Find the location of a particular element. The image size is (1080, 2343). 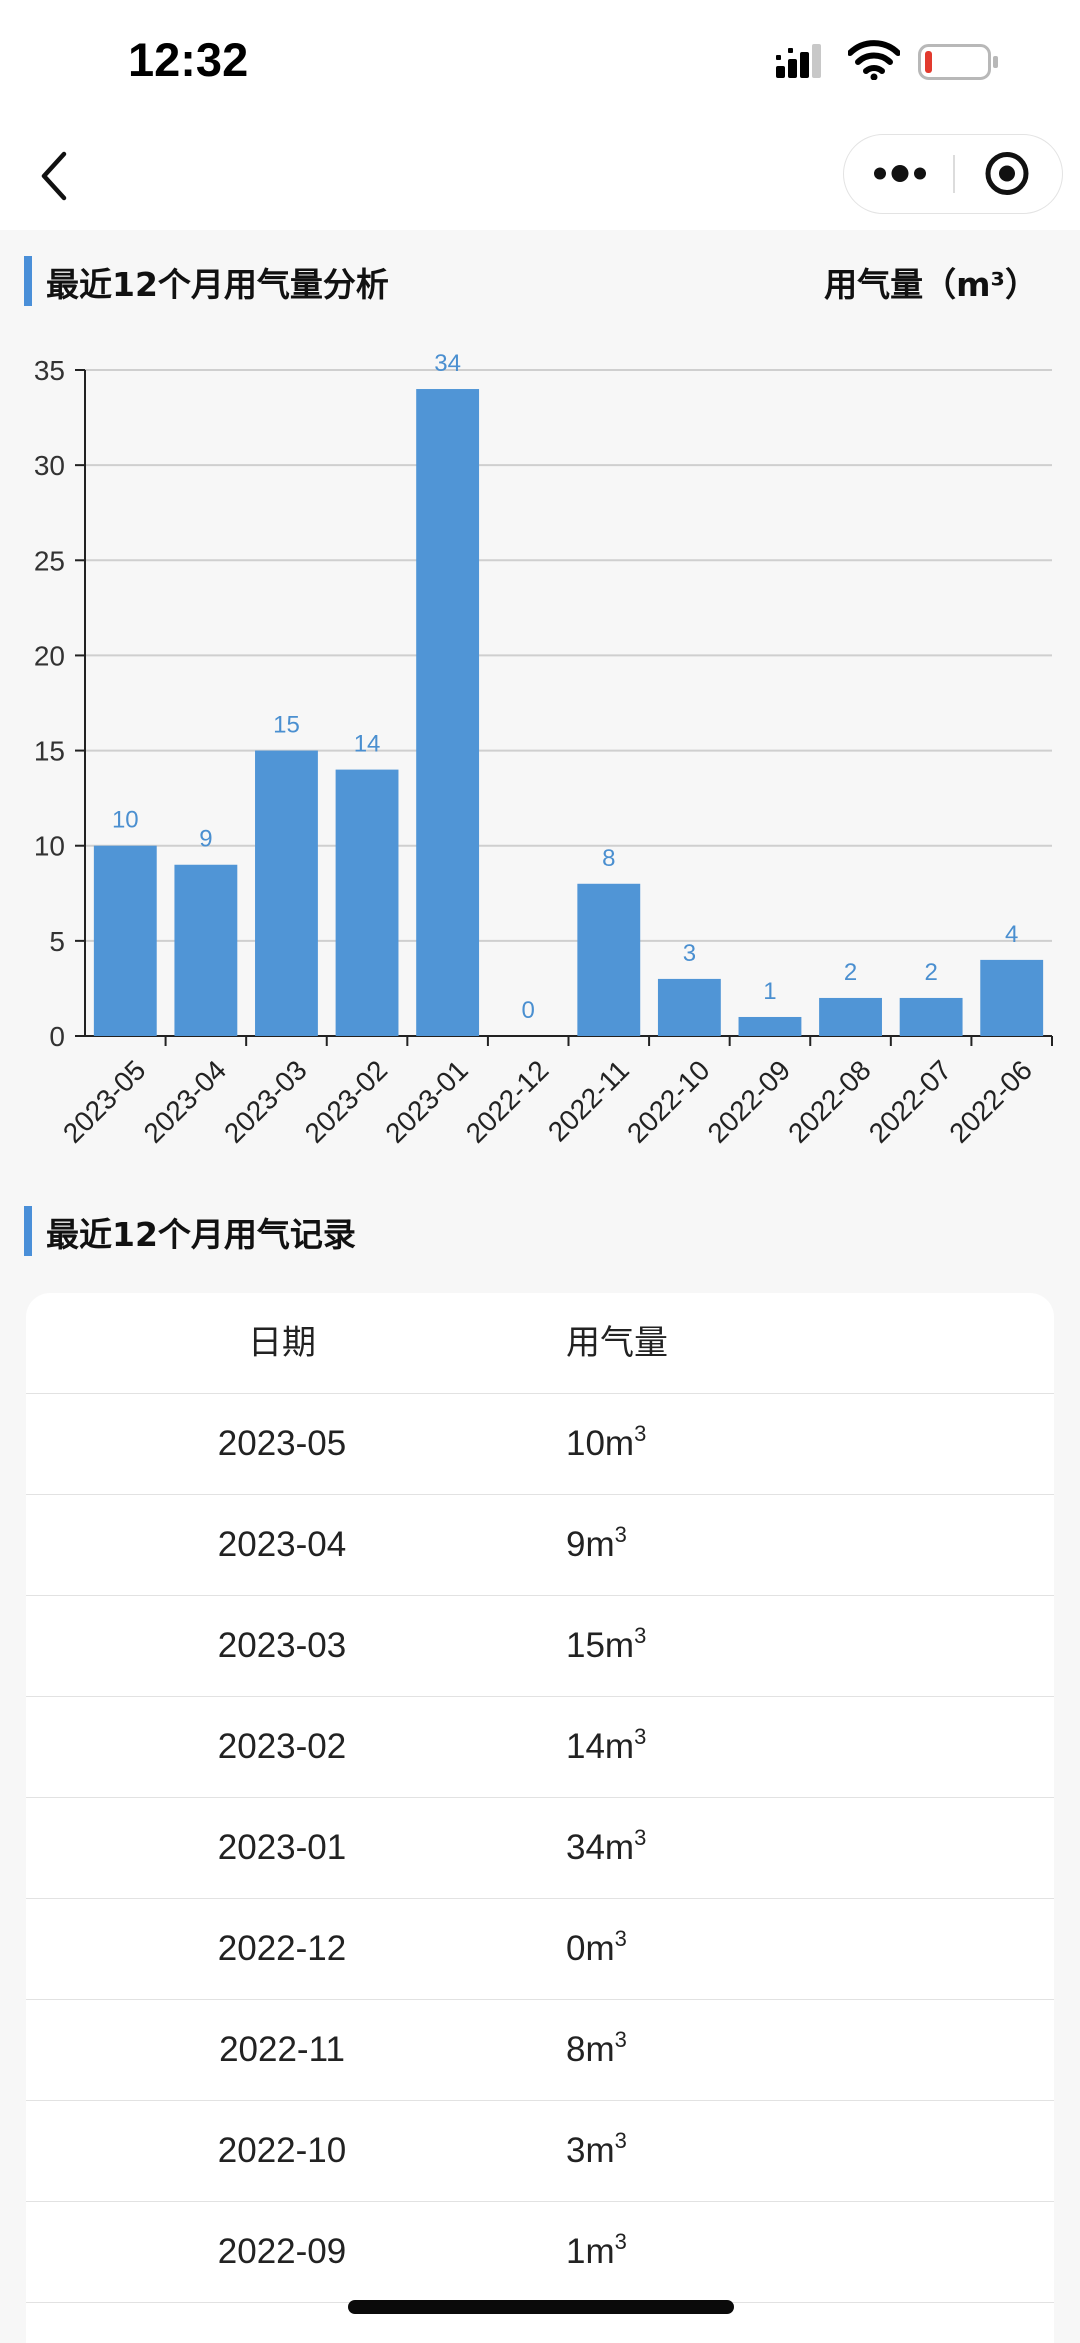

x-tick-label: 2022-10 is located at coordinates (668, 1101).